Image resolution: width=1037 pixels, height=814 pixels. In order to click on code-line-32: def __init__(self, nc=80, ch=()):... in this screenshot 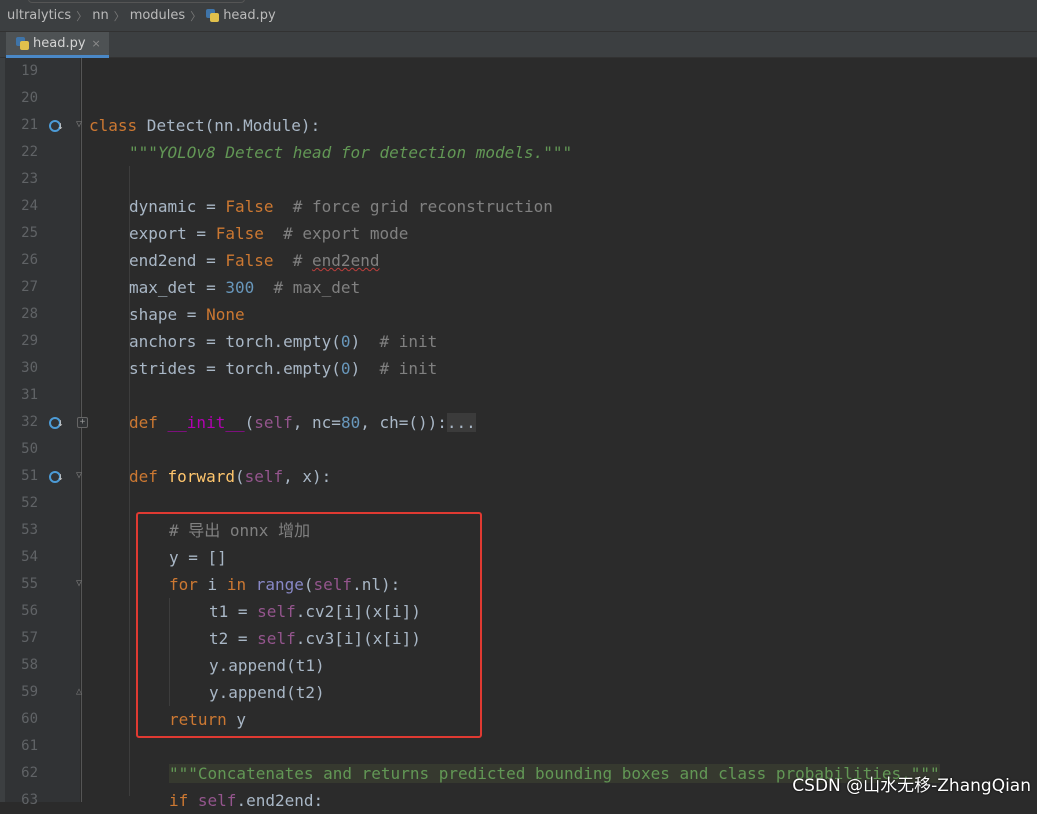, I will do `click(302, 422)`.